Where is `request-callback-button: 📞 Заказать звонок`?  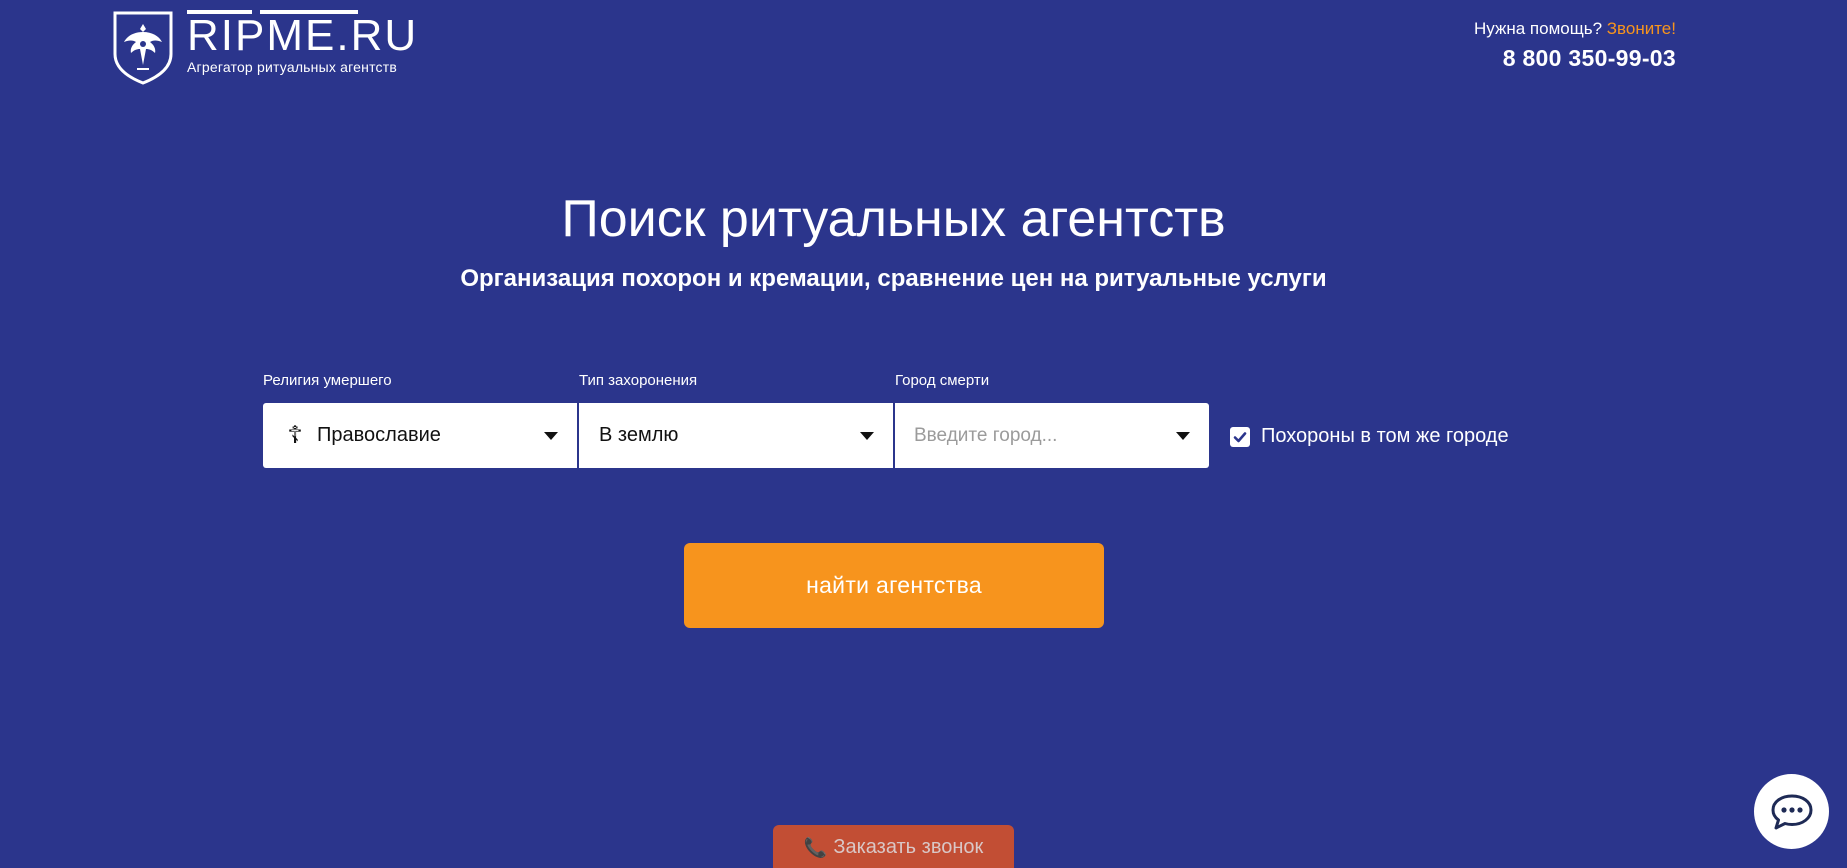 request-callback-button: 📞 Заказать звонок is located at coordinates (893, 846).